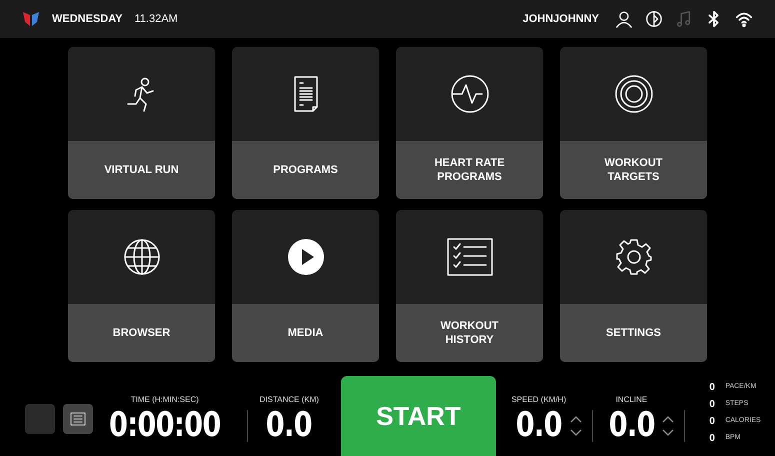 This screenshot has height=456, width=775. I want to click on tile-label: SETTINGS, so click(633, 333).